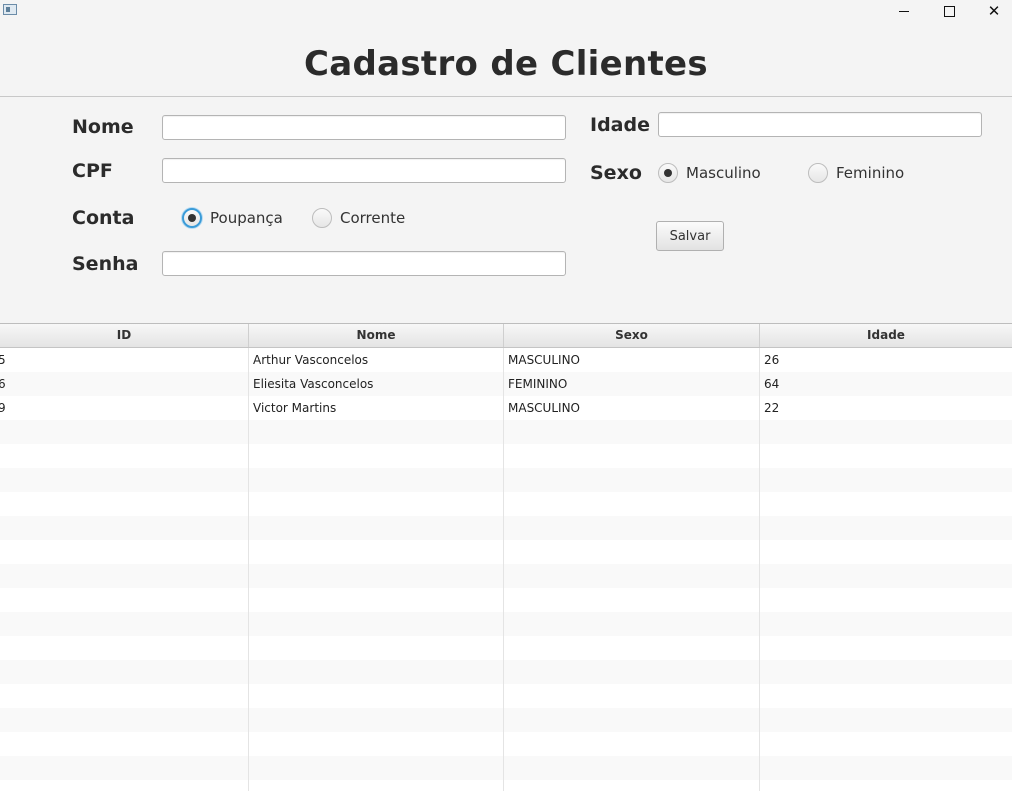  I want to click on title-bar: ✕, so click(506, 11).